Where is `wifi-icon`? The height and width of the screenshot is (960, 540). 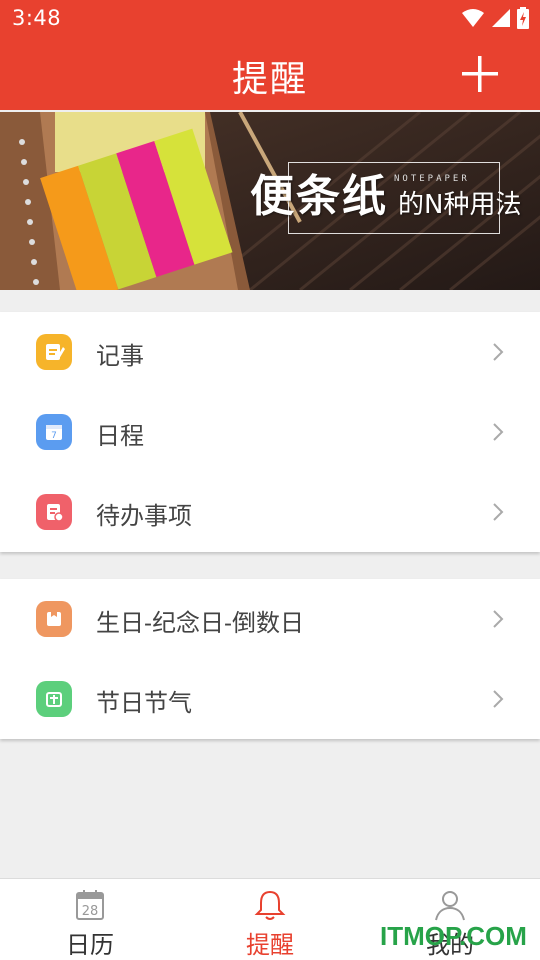
wifi-icon is located at coordinates (473, 18).